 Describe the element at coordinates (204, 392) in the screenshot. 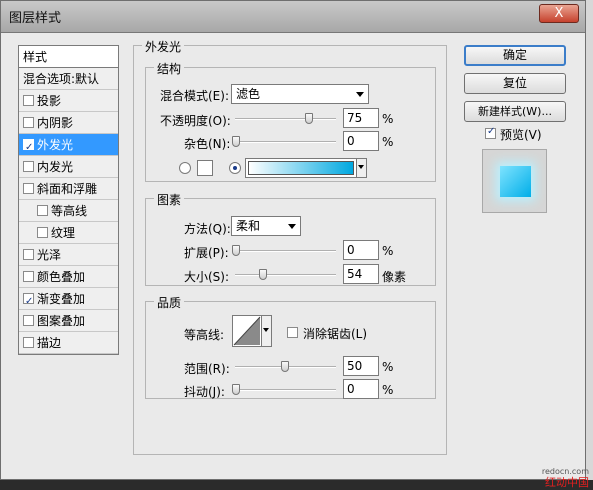

I see `jitter-label: 抖动(J):` at that location.